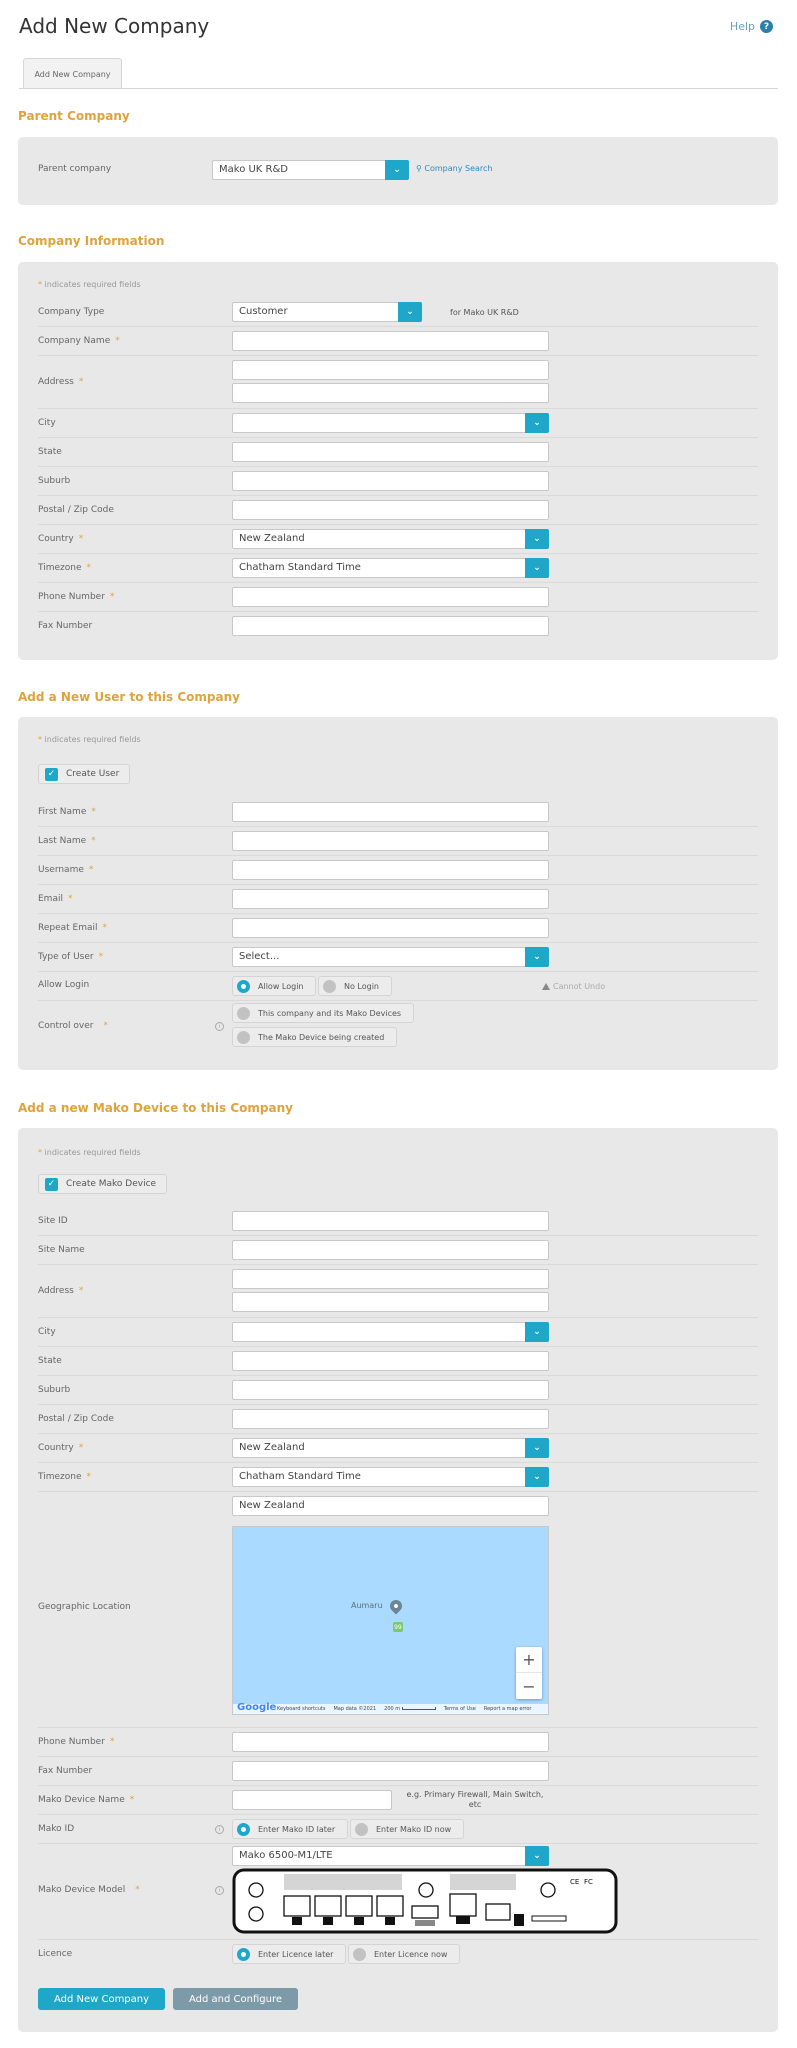 The image size is (797, 2048). What do you see at coordinates (390, 1250) in the screenshot?
I see `site-name-input` at bounding box center [390, 1250].